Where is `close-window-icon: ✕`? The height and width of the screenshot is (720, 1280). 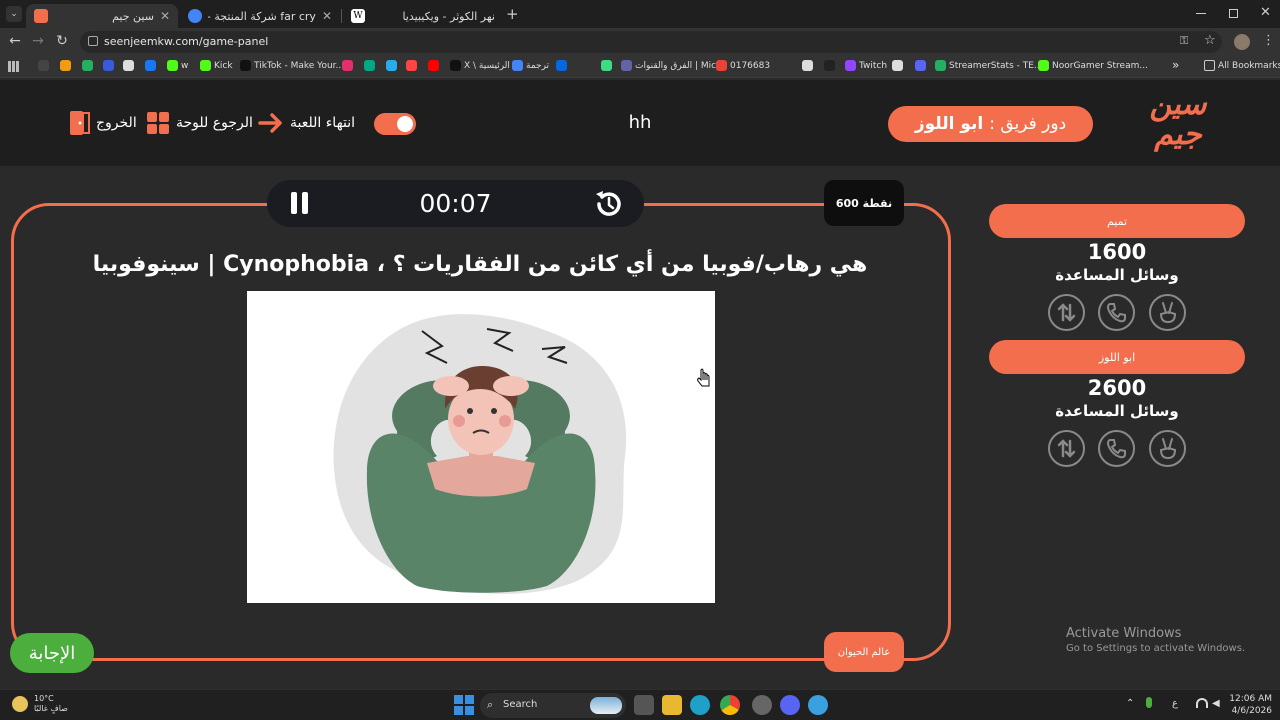
close-window-icon: ✕ is located at coordinates (1265, 12).